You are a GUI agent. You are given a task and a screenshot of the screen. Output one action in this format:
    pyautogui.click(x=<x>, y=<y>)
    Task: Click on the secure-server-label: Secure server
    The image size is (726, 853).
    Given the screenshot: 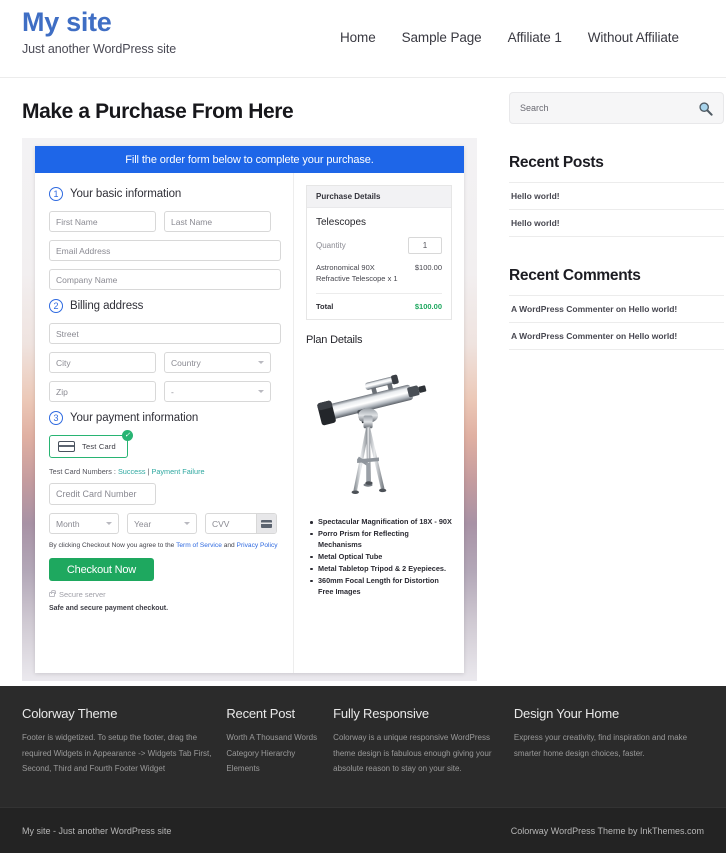 What is the action you would take?
    pyautogui.click(x=82, y=594)
    